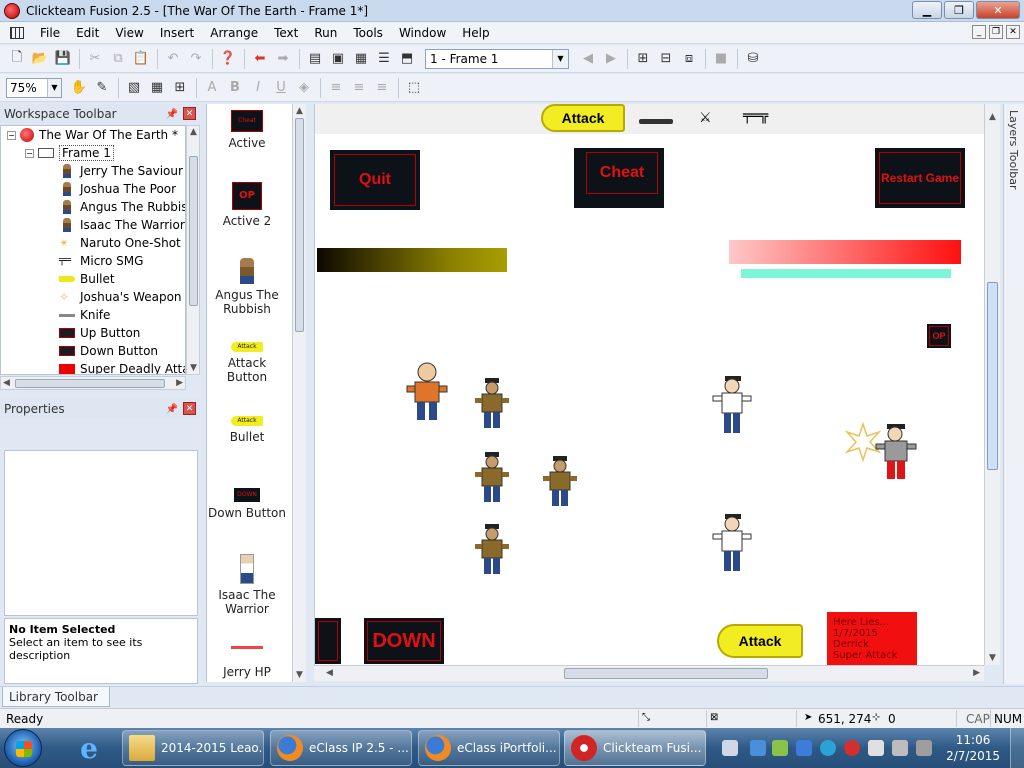 The width and height of the screenshot is (1024, 768). Describe the element at coordinates (979, 32) in the screenshot. I see `mdi-minimize-button: _` at that location.